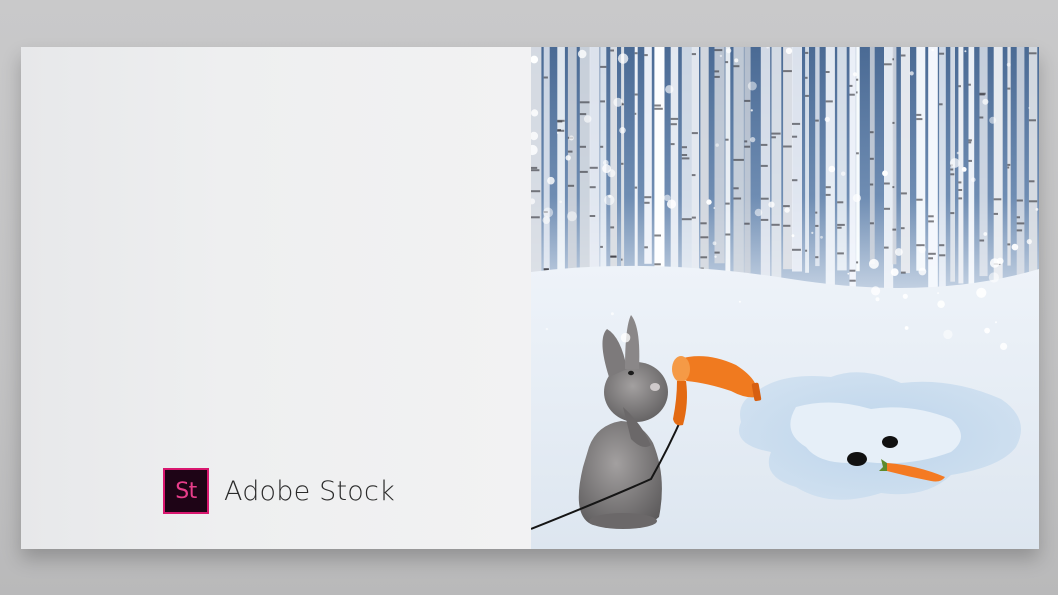 The width and height of the screenshot is (1058, 595). I want to click on brand-name: Adobe Stock, so click(309, 491).